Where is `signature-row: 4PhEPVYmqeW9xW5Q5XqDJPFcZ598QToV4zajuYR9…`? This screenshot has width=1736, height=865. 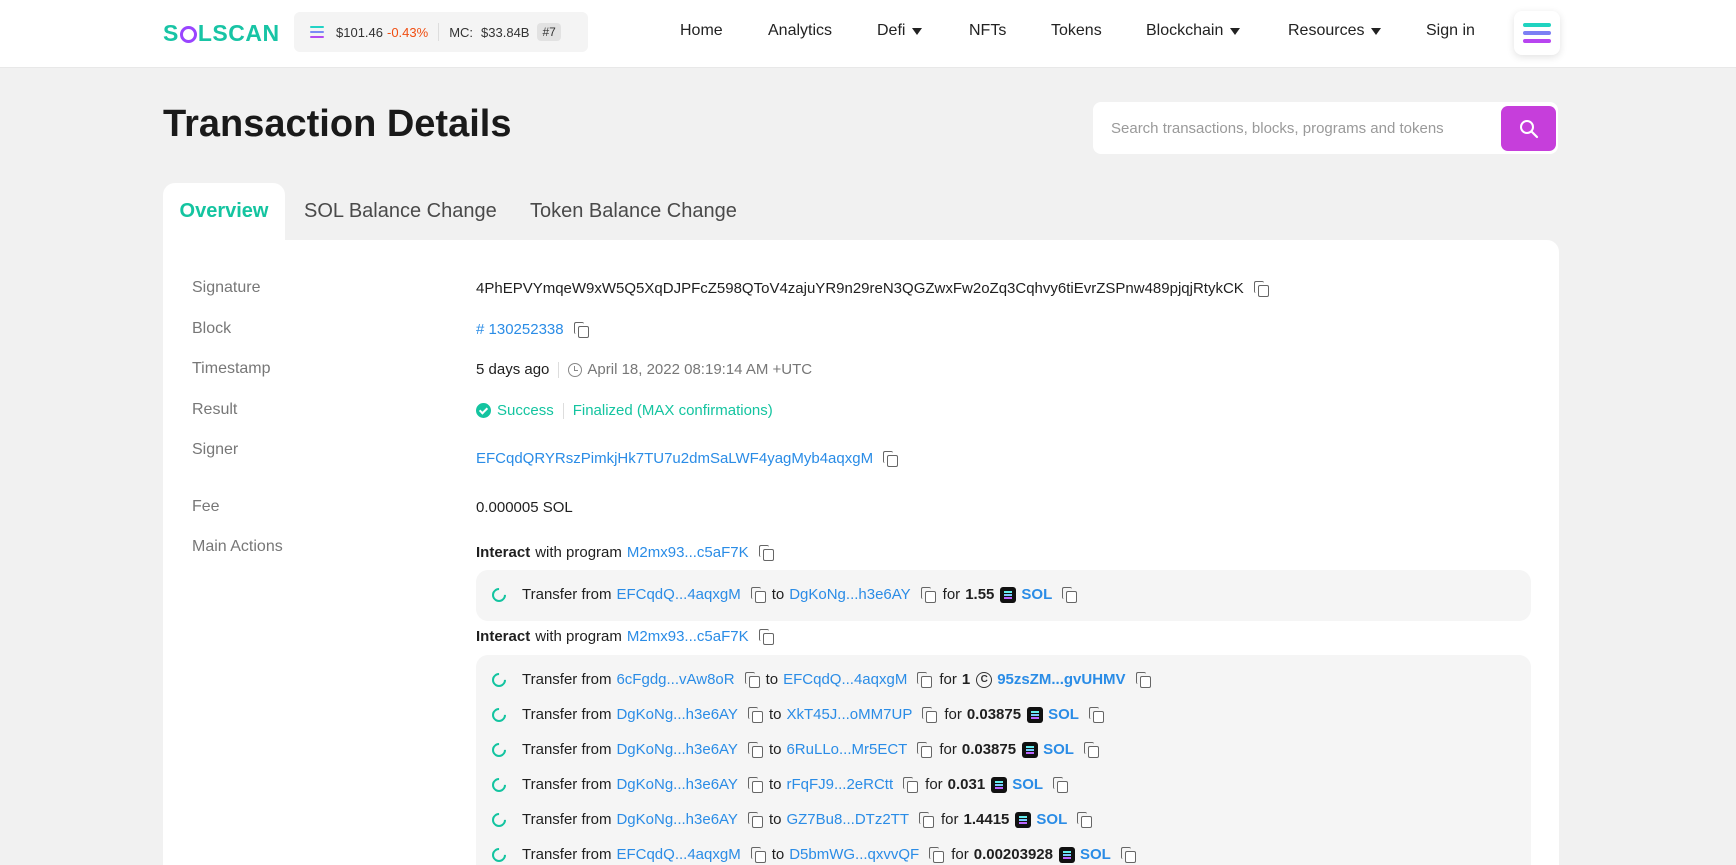
signature-row: 4PhEPVYmqeW9xW5Q5XqDJPFcZ598QToV4zajuYR9… is located at coordinates (873, 288).